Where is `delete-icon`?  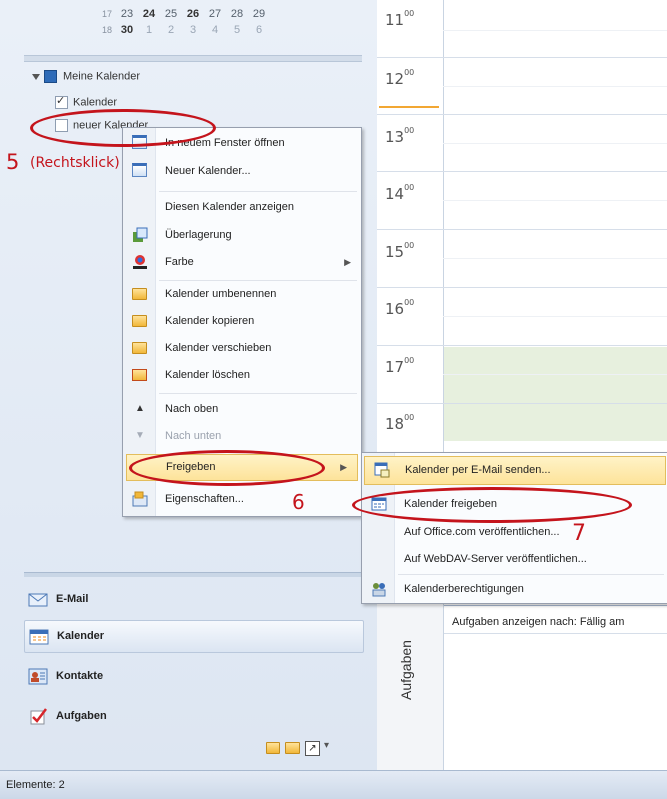 delete-icon is located at coordinates (139, 375).